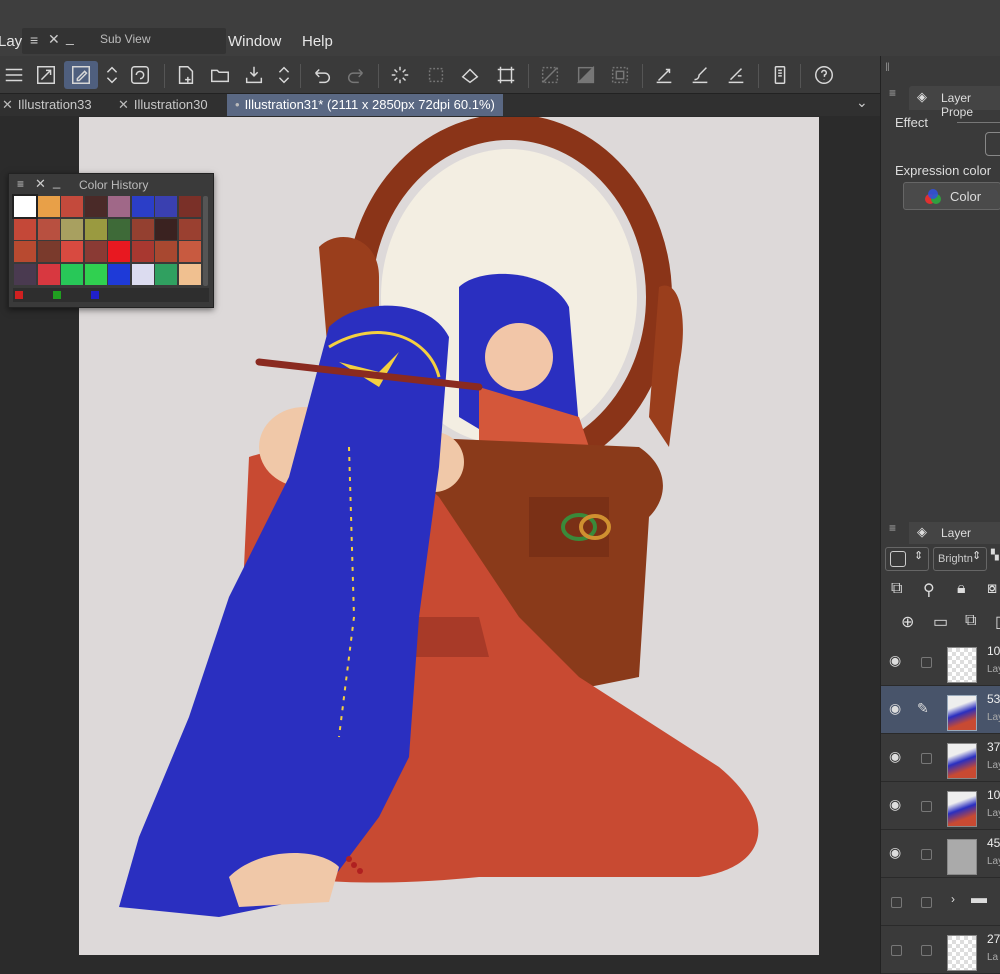 Image resolution: width=1000 pixels, height=974 pixels. I want to click on selection-icon, so click(436, 75).